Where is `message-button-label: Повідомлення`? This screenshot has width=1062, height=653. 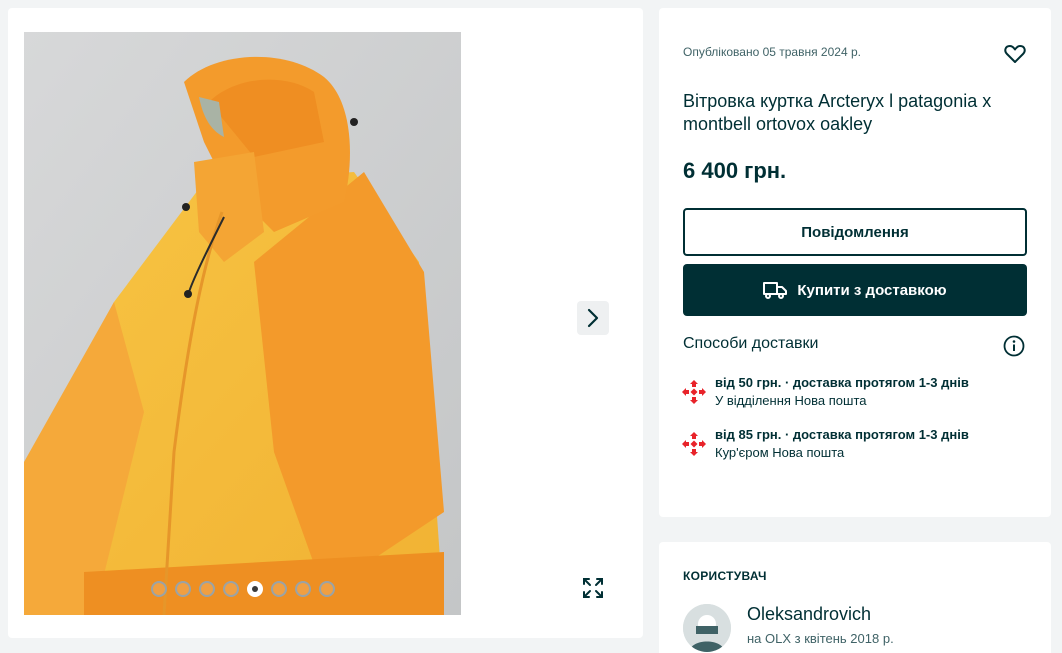 message-button-label: Повідомлення is located at coordinates (855, 232).